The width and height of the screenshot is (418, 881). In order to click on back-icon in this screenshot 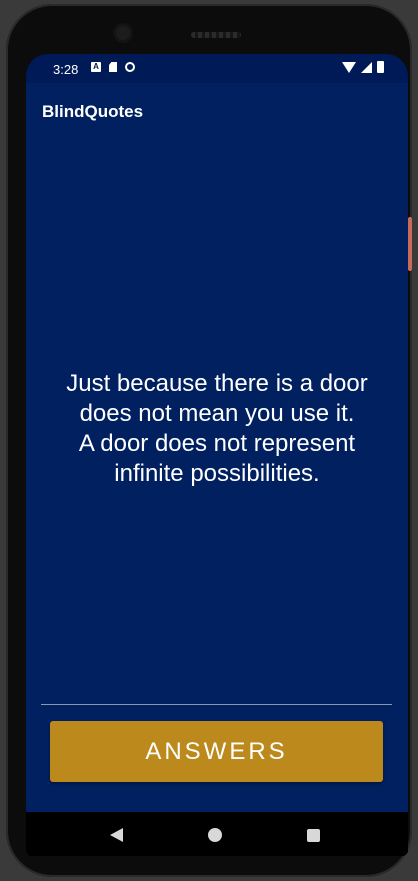, I will do `click(116, 835)`.